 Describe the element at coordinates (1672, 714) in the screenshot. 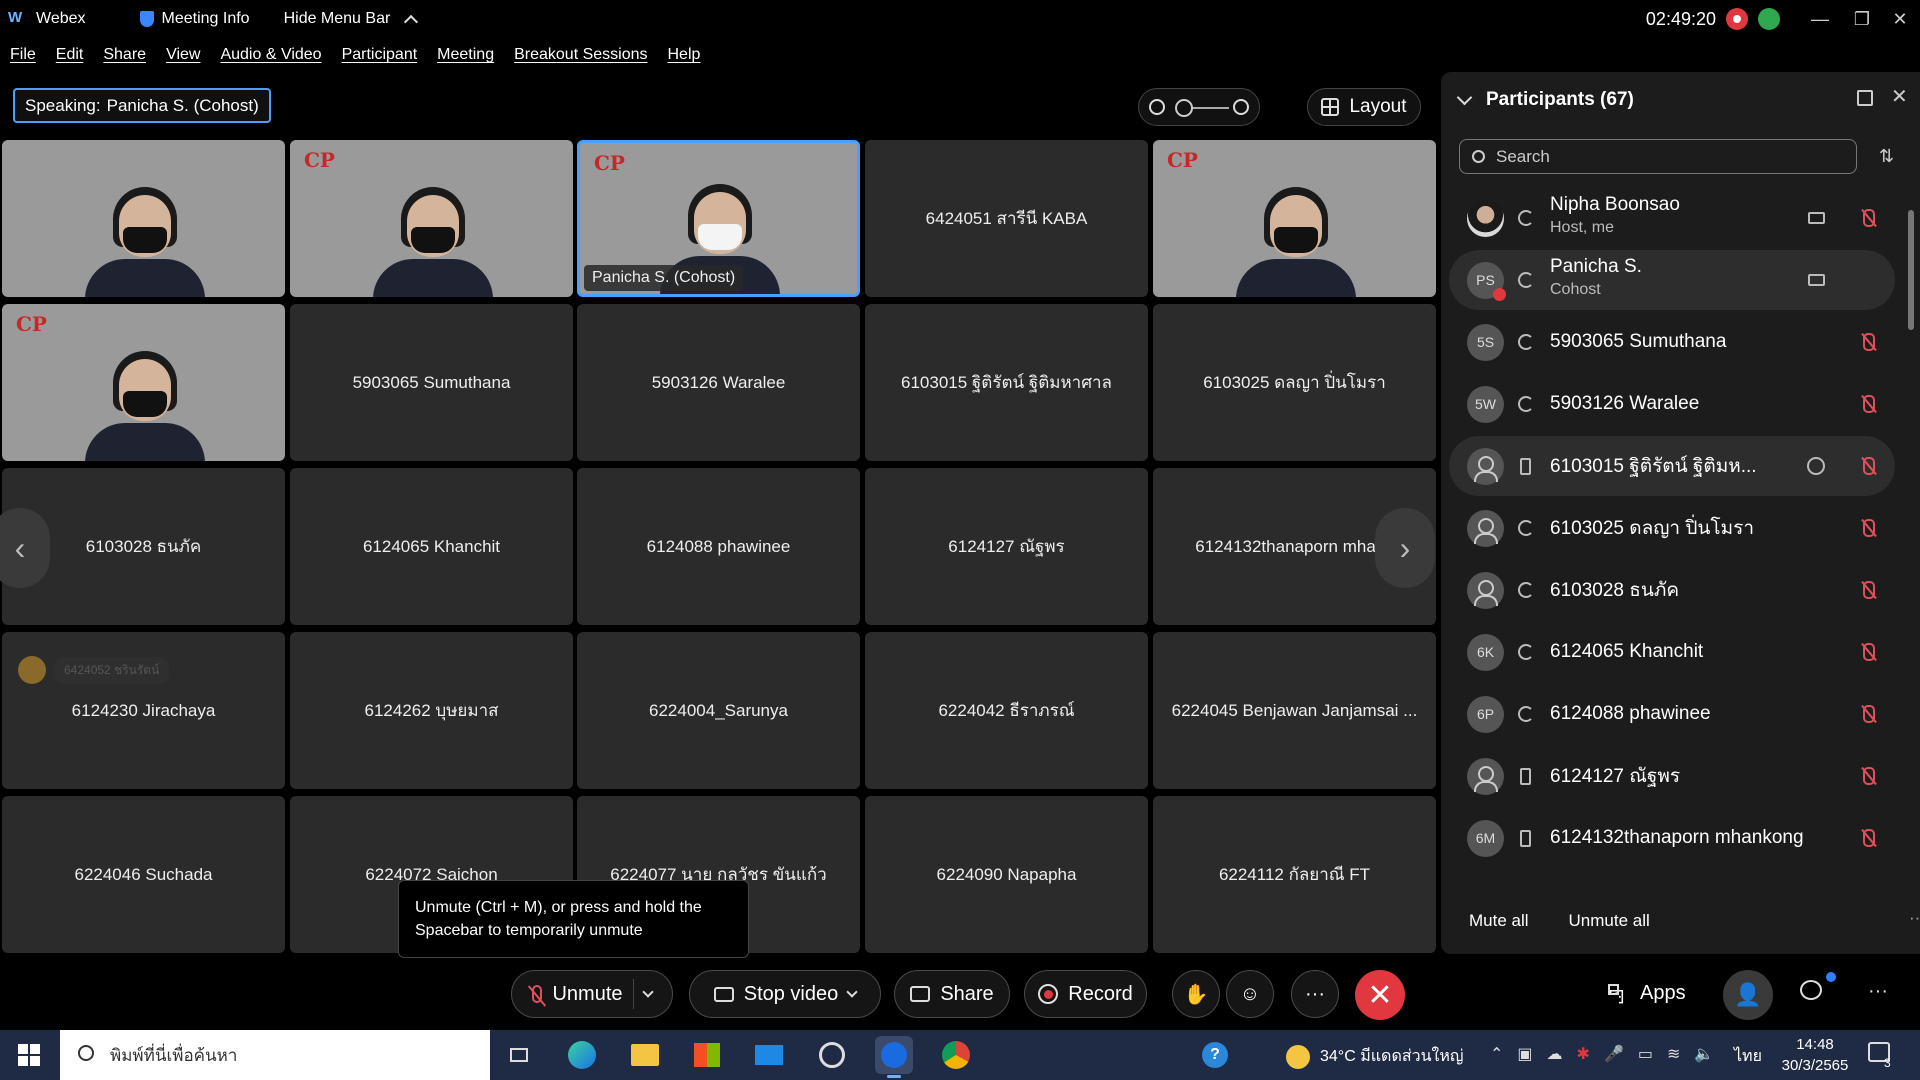

I see `participant-row: 6P 6124088 phawinee` at that location.